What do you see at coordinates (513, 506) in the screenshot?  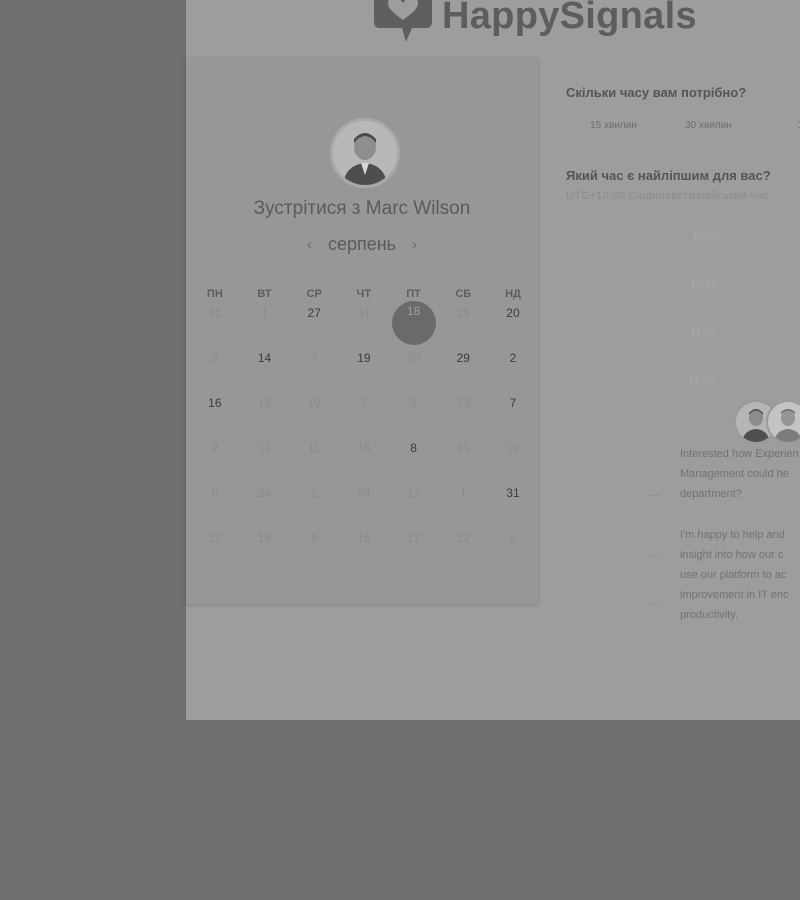 I see `calendar-day: 31` at bounding box center [513, 506].